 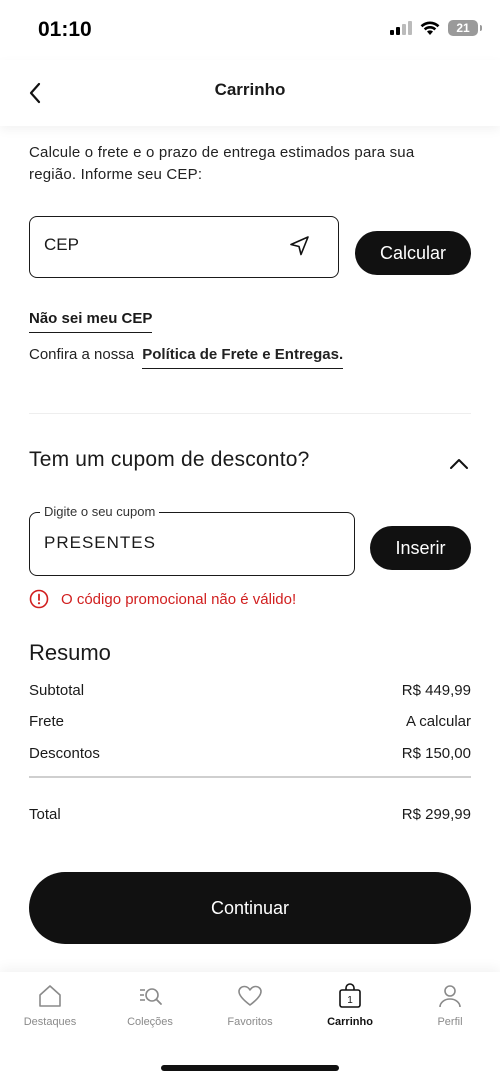 I want to click on summary-title: Resumo, so click(x=70, y=652).